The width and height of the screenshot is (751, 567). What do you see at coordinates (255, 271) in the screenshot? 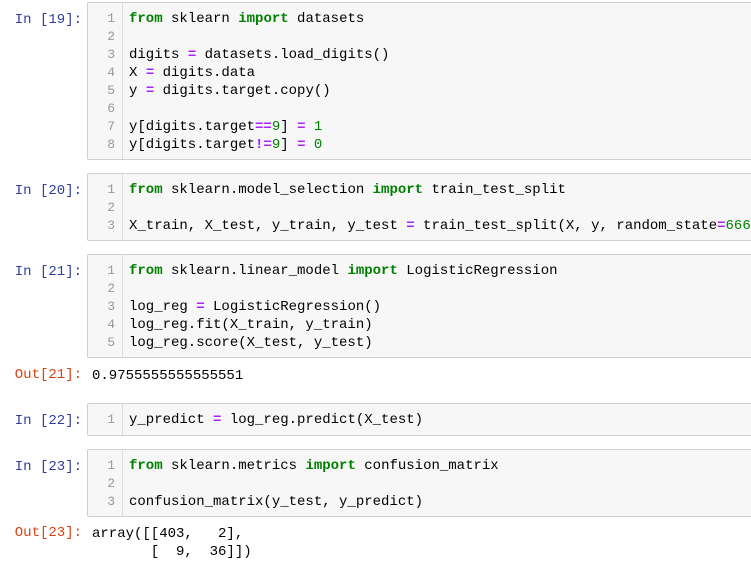
I see `code-token: sklearn.linear_model` at bounding box center [255, 271].